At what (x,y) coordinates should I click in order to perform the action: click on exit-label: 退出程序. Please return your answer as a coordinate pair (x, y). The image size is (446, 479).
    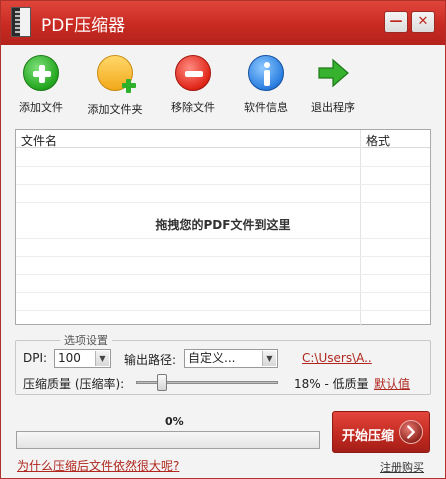
    Looking at the image, I should click on (333, 107).